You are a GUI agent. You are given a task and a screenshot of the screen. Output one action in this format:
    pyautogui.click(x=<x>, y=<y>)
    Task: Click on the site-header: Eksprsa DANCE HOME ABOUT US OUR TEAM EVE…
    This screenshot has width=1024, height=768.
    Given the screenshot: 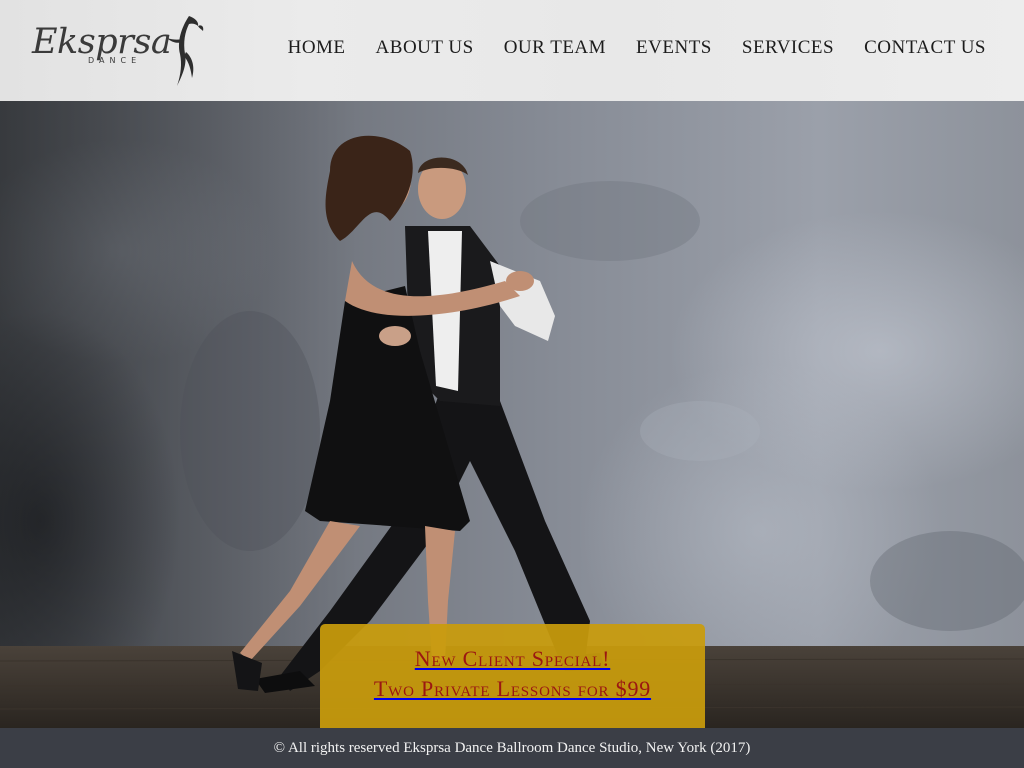 What is the action you would take?
    pyautogui.click(x=512, y=50)
    